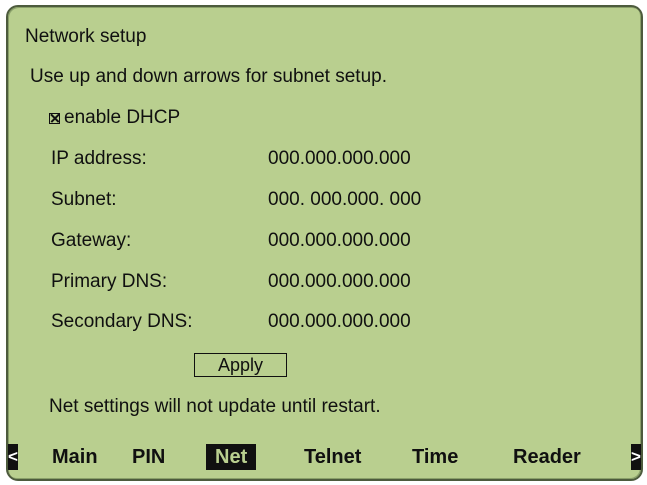 The width and height of the screenshot is (647, 485). I want to click on secondary-dns-field: 000.000.000.000, so click(339, 322).